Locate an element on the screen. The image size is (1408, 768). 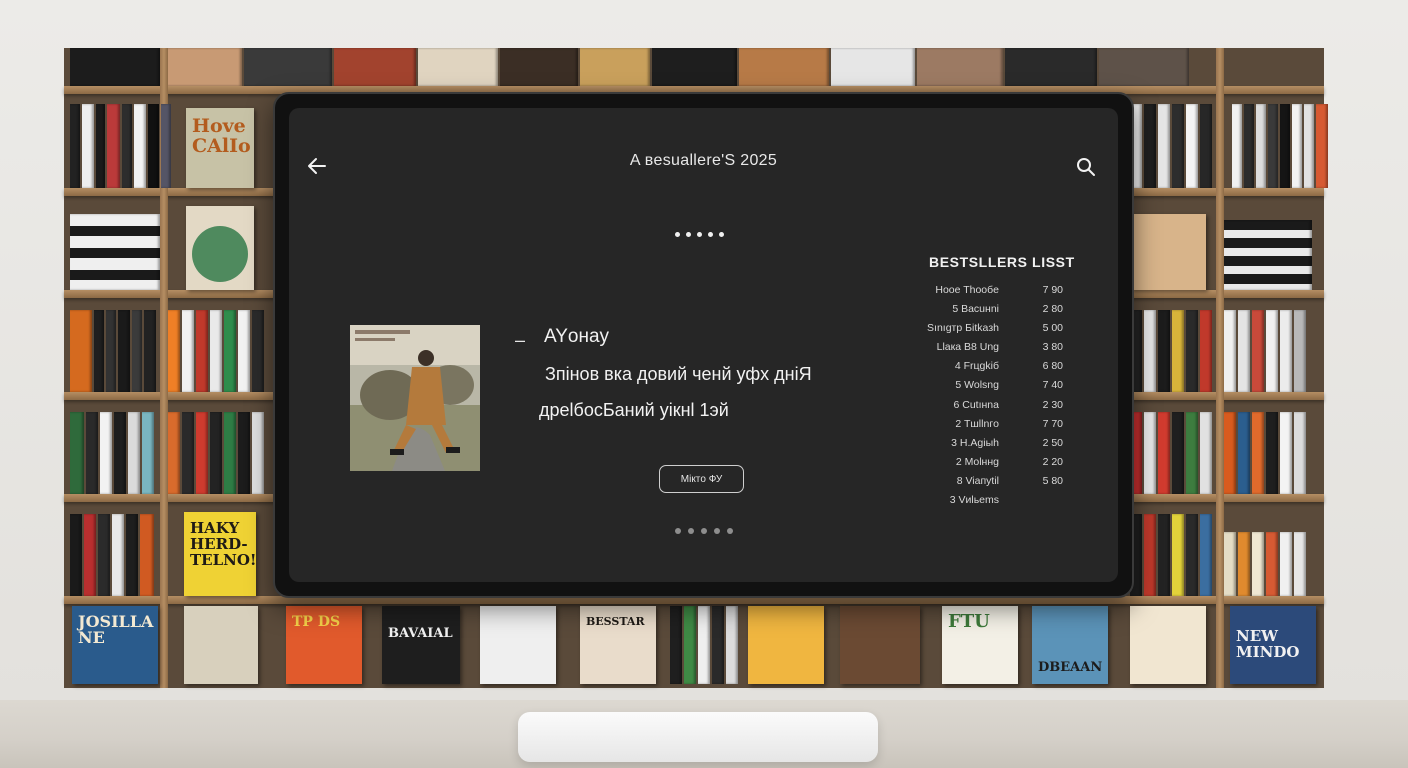
list-item: Hooe Thooбe 7 90 is located at coordinates (1004, 293).